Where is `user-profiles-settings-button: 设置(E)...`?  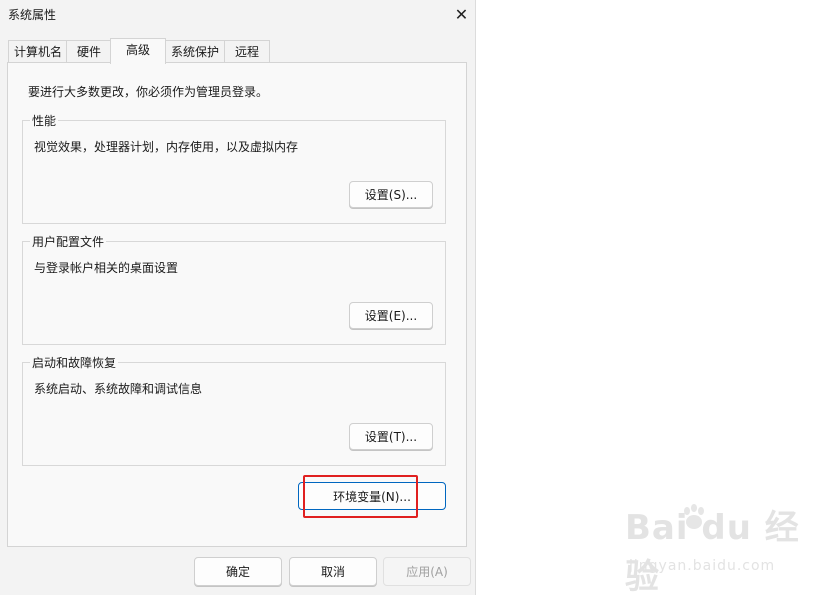 user-profiles-settings-button: 设置(E)... is located at coordinates (391, 315).